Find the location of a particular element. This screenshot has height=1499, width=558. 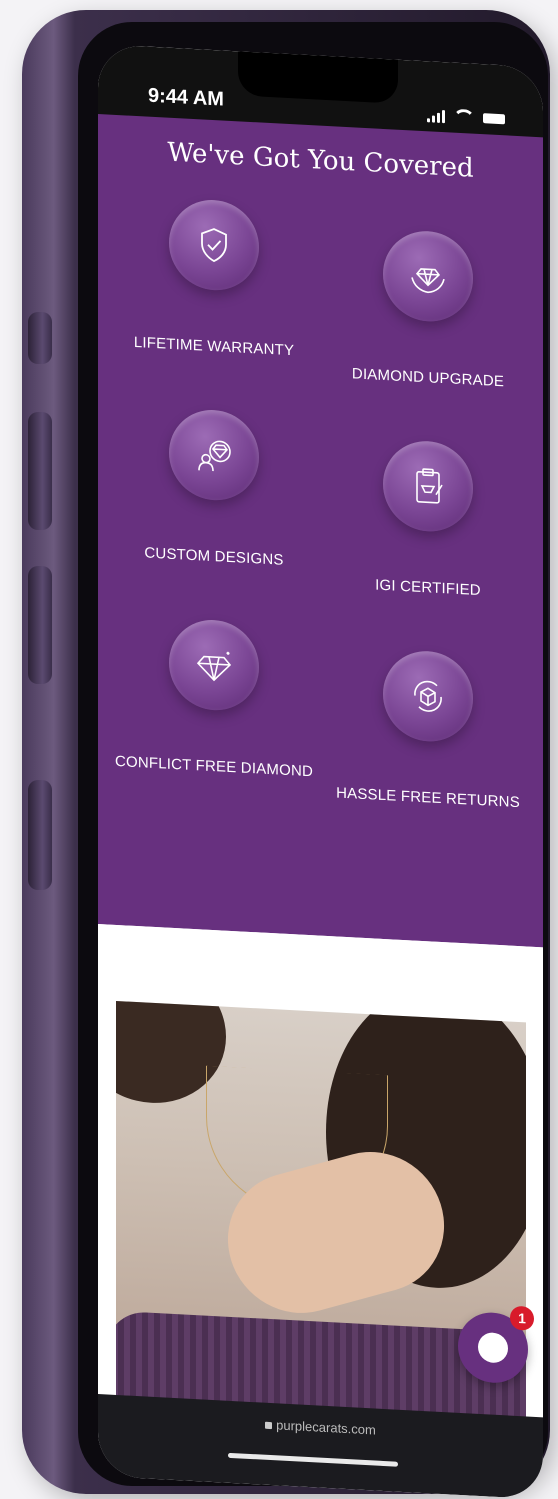

feature-conflict-free-diamond: CONFLICT FREE DIAMOND is located at coordinates (214, 697).